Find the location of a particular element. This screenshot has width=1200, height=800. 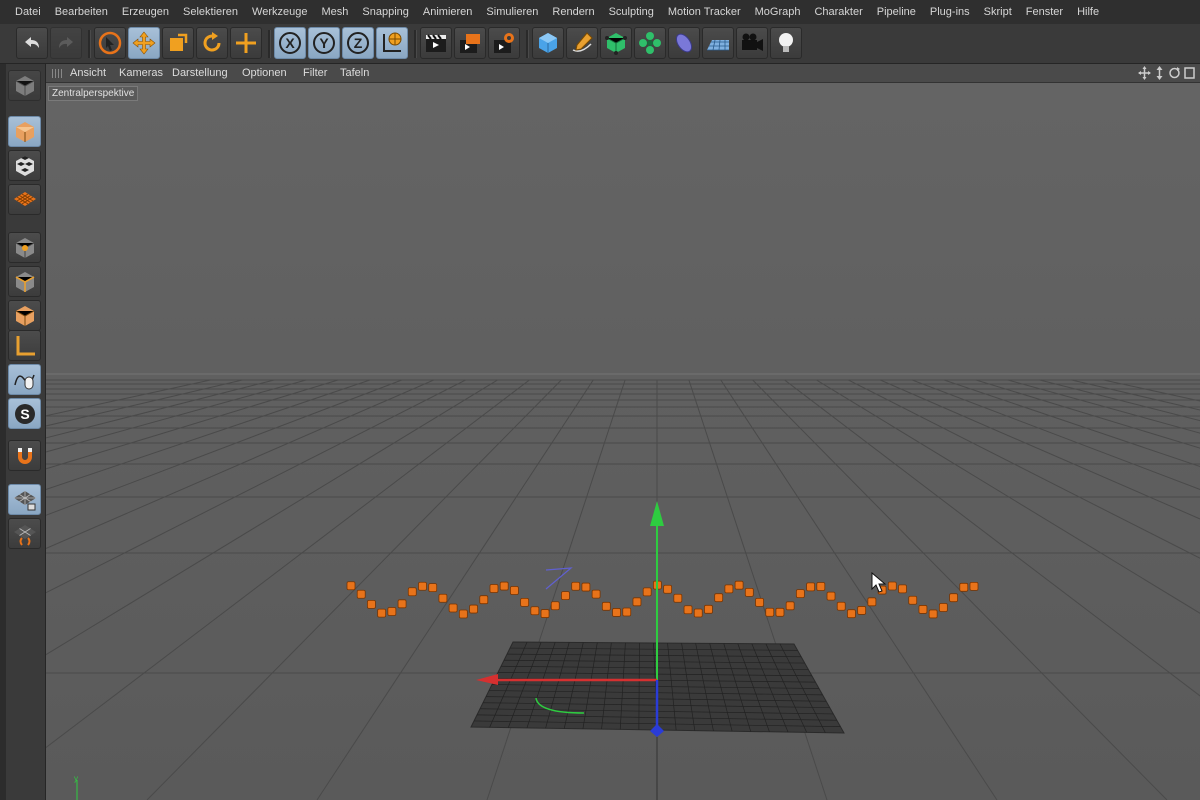

workplane-mode-button is located at coordinates (24, 199).